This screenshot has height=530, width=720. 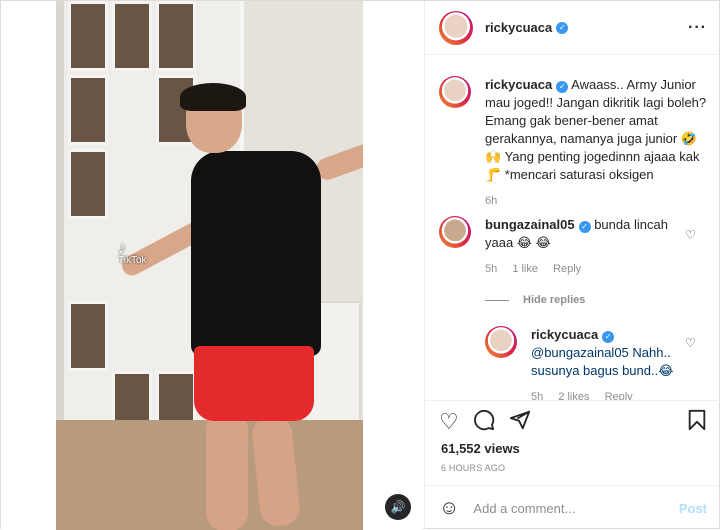 What do you see at coordinates (480, 448) in the screenshot?
I see `view-count: 61,552 views` at bounding box center [480, 448].